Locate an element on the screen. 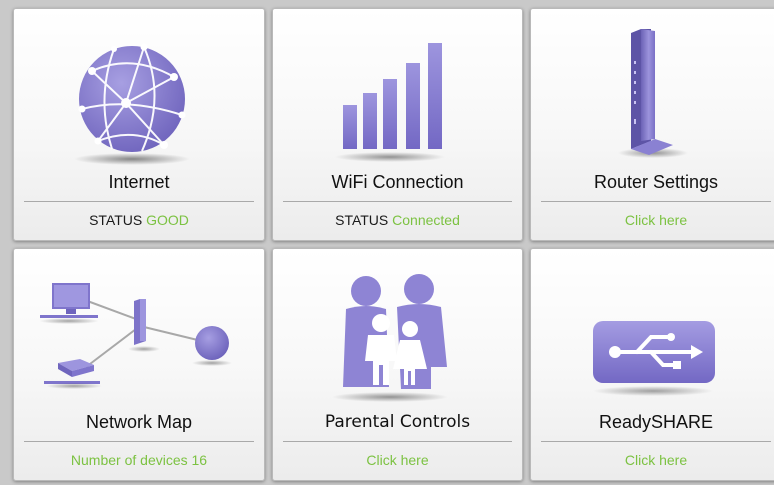 The height and width of the screenshot is (485, 774). wifi-status: STATUS Connected is located at coordinates (397, 220).